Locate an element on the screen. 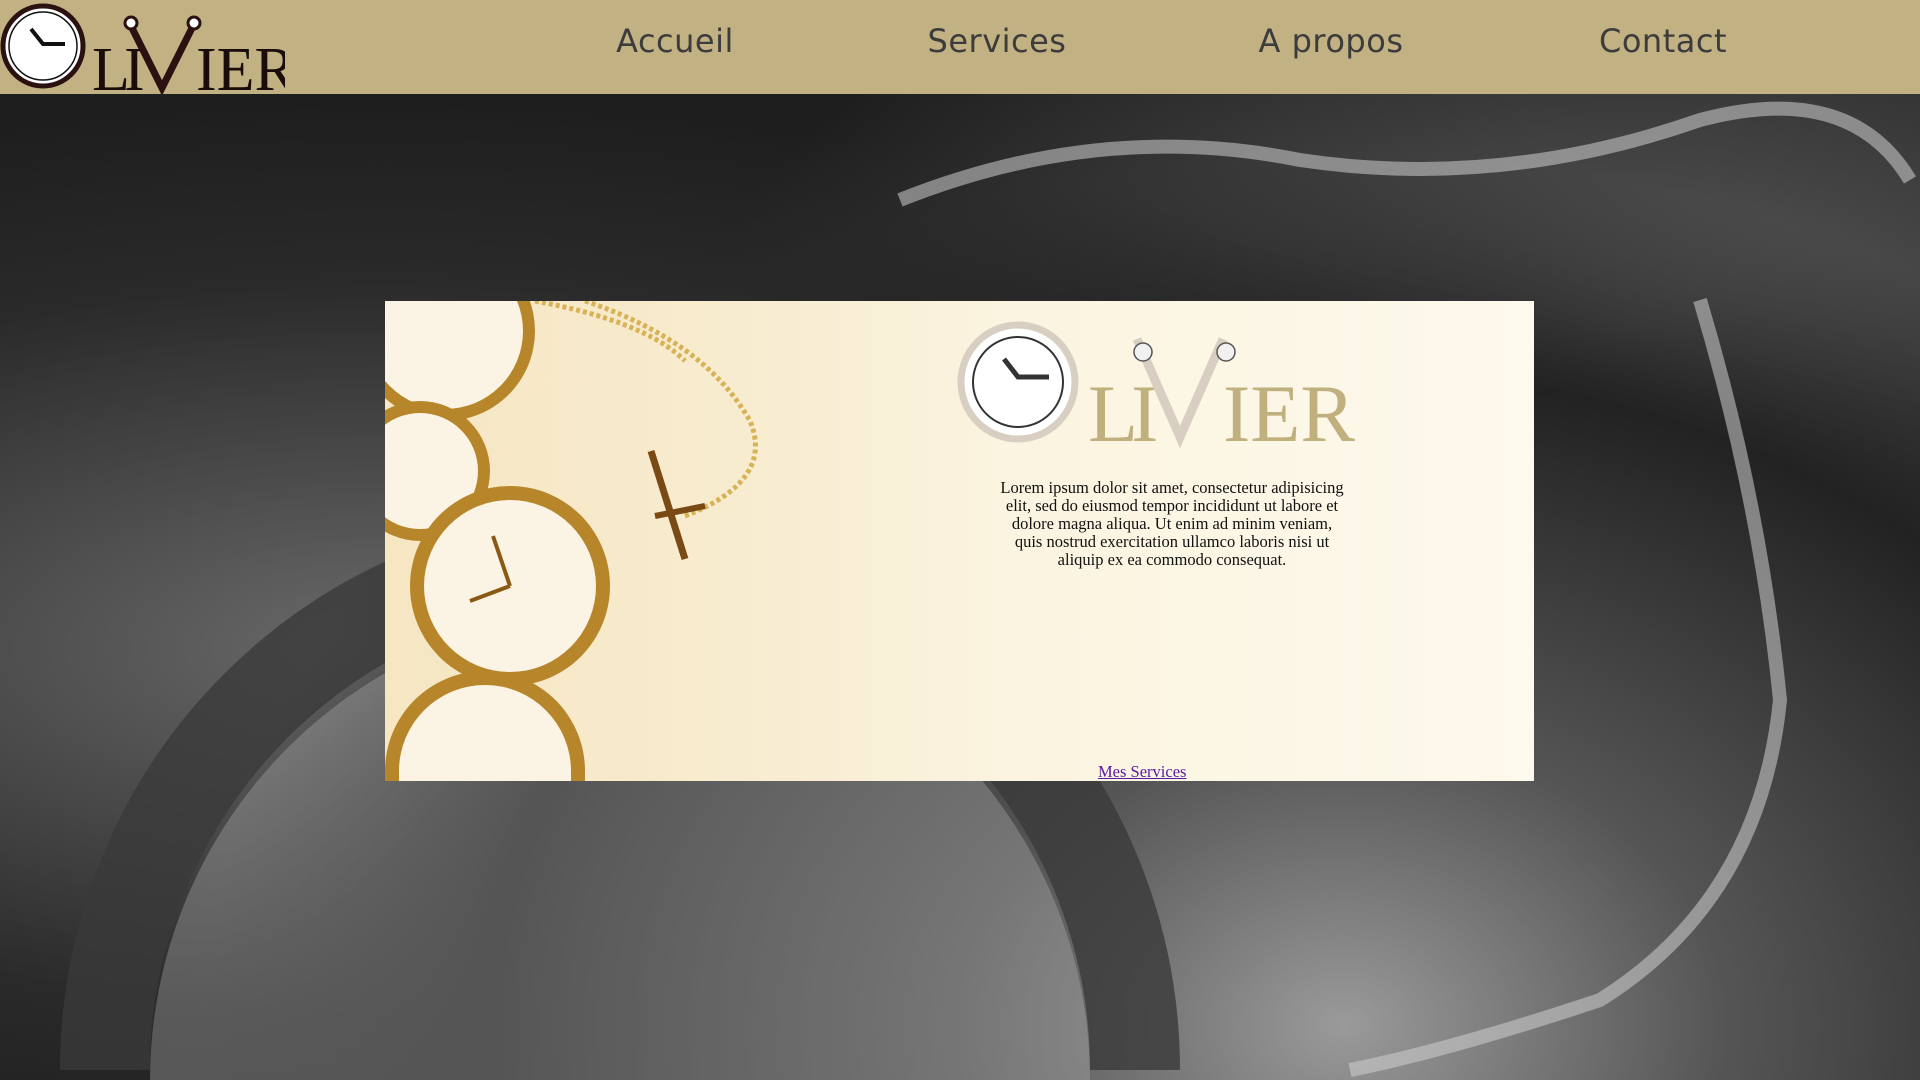  nav-a-propos: A propos is located at coordinates (1331, 41).